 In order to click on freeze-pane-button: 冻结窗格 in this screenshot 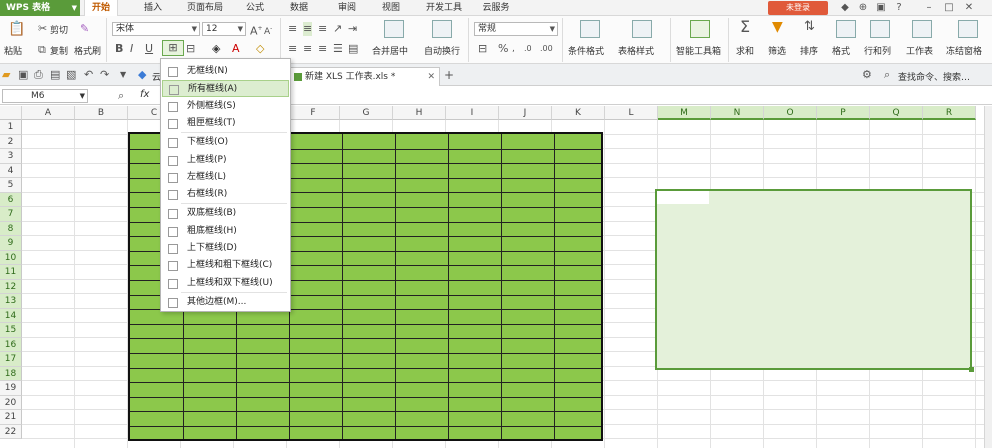, I will do `click(964, 50)`.